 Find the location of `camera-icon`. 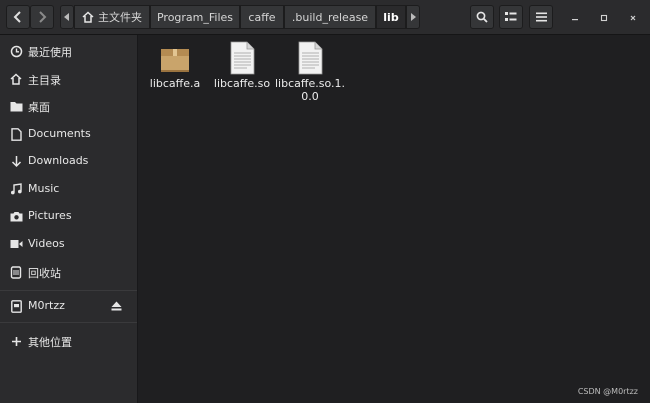

camera-icon is located at coordinates (16, 216).